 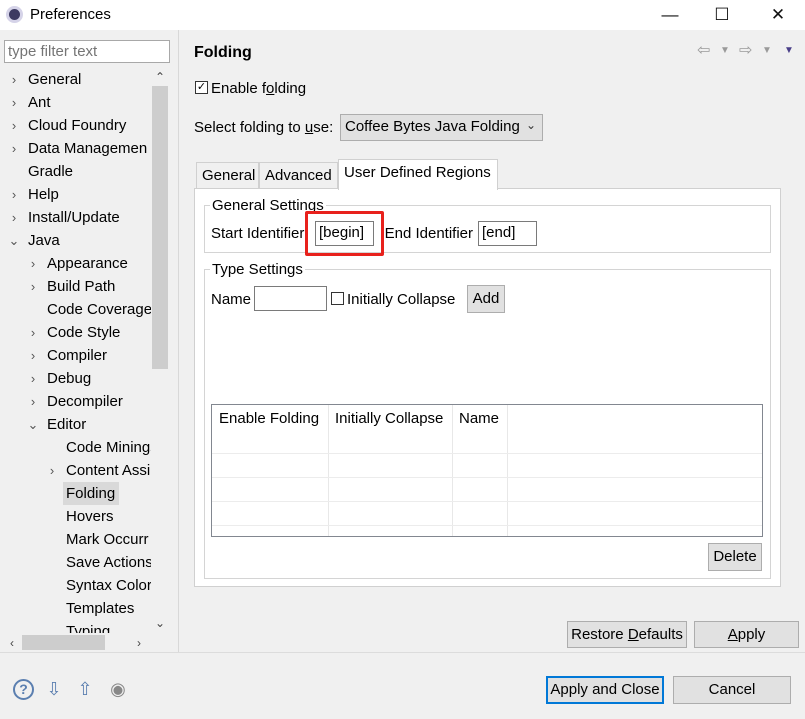 What do you see at coordinates (298, 175) in the screenshot?
I see `tab-advanced: Advanced` at bounding box center [298, 175].